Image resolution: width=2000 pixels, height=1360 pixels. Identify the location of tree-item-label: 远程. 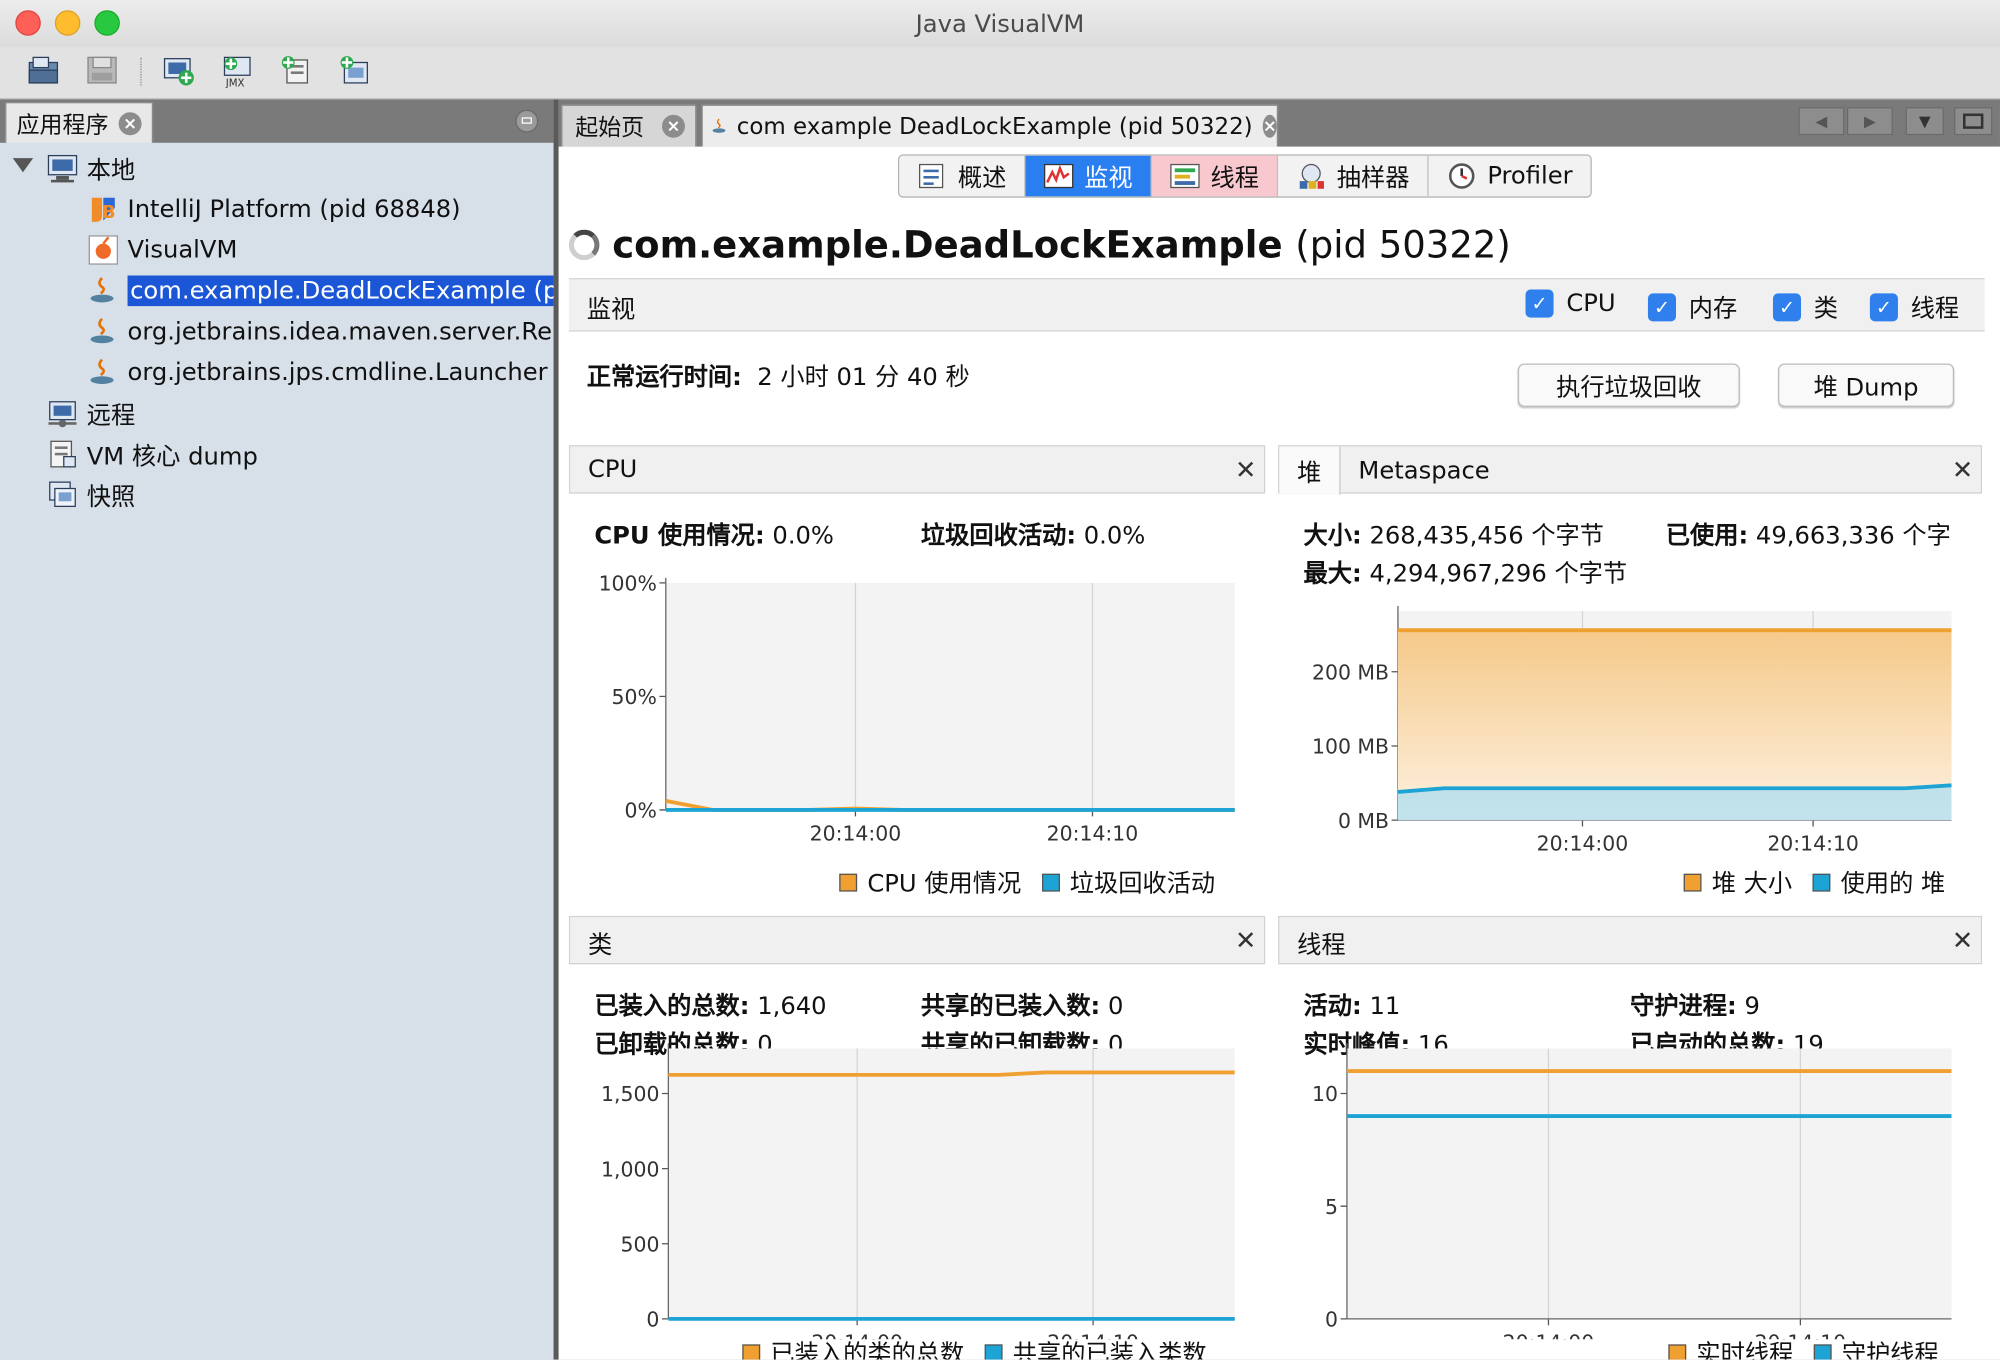
(111, 415).